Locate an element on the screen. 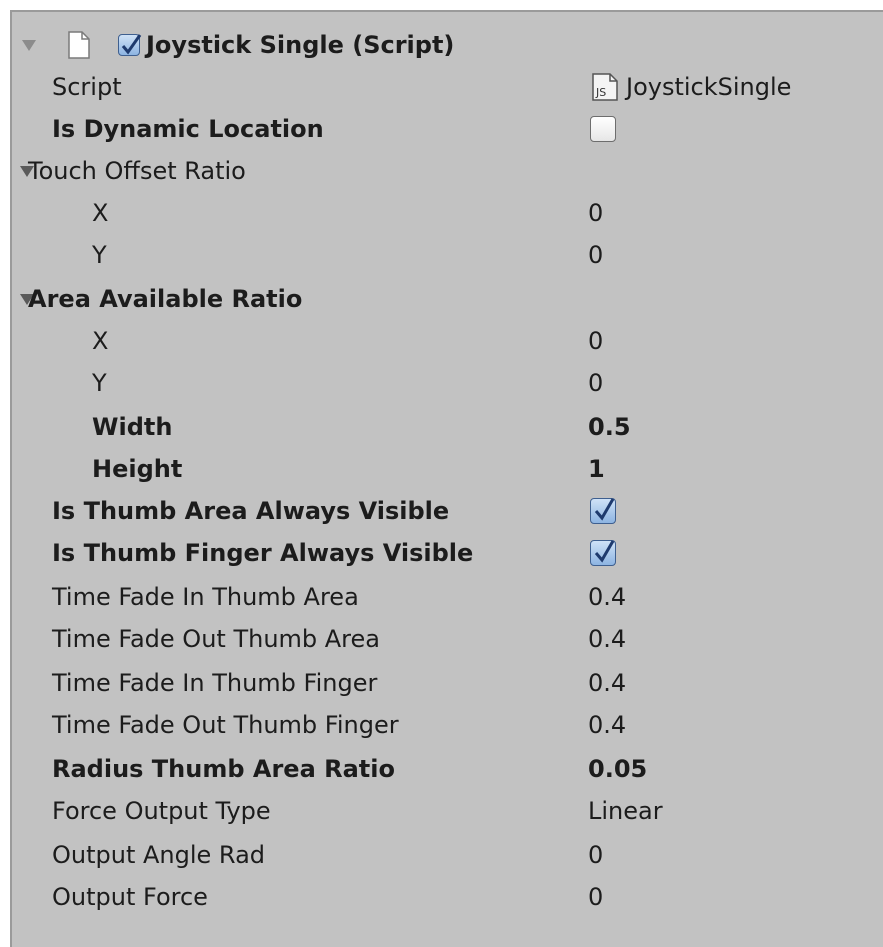 This screenshot has height=947, width=883. area-width-row: Width 0.5 is located at coordinates (447, 427).